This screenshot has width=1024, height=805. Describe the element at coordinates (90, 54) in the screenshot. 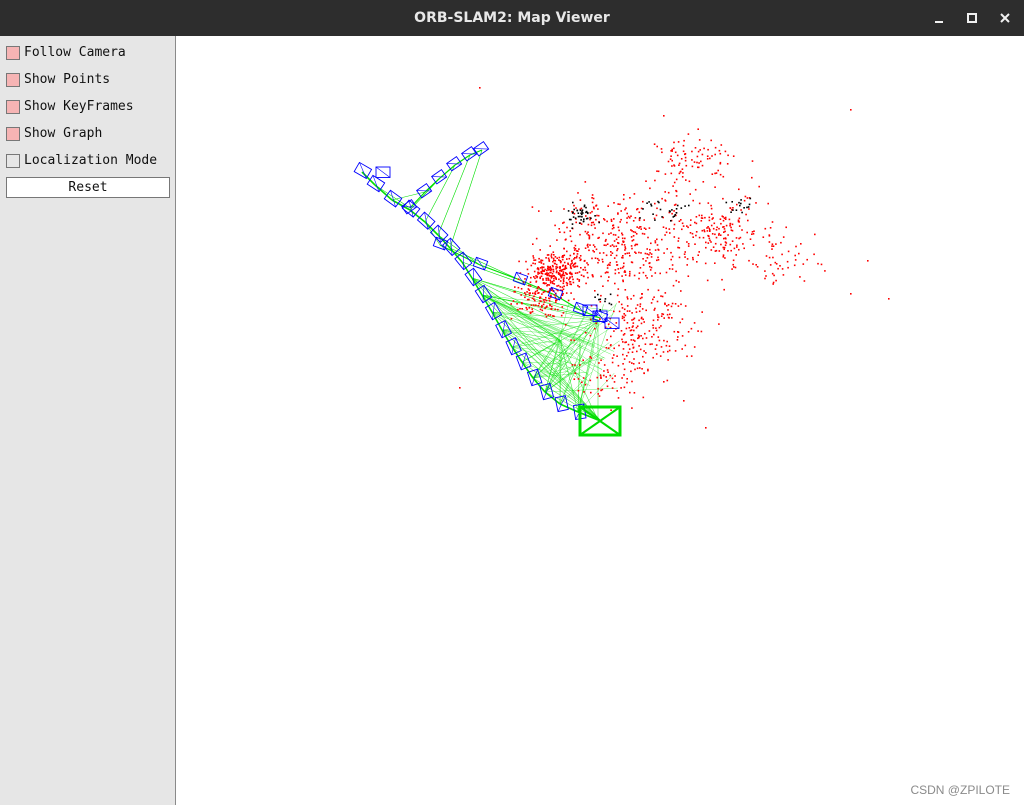

I see `follow-camera-checkbox: Follow Camera` at that location.